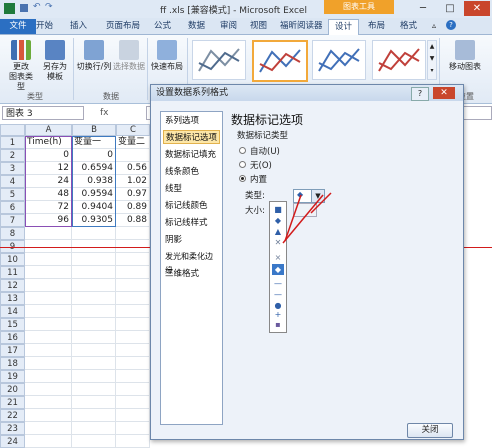 The width and height of the screenshot is (492, 448). Describe the element at coordinates (94, 441) in the screenshot. I see `cell-b24` at that location.